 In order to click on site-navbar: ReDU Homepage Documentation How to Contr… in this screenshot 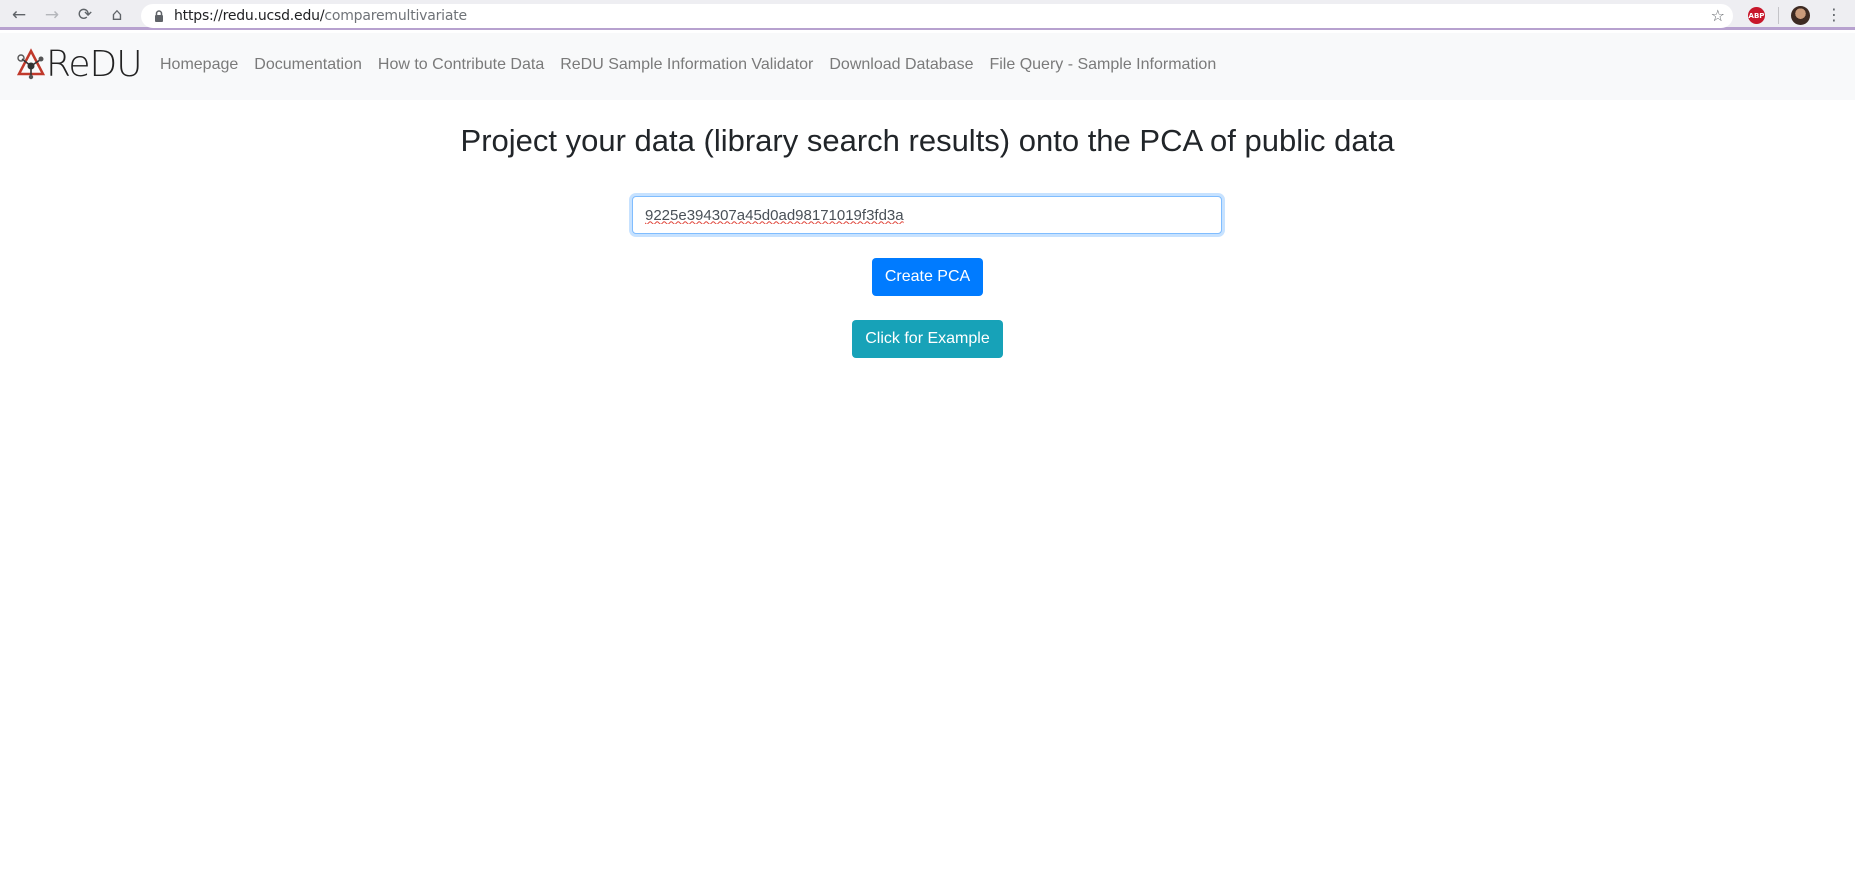, I will do `click(927, 66)`.